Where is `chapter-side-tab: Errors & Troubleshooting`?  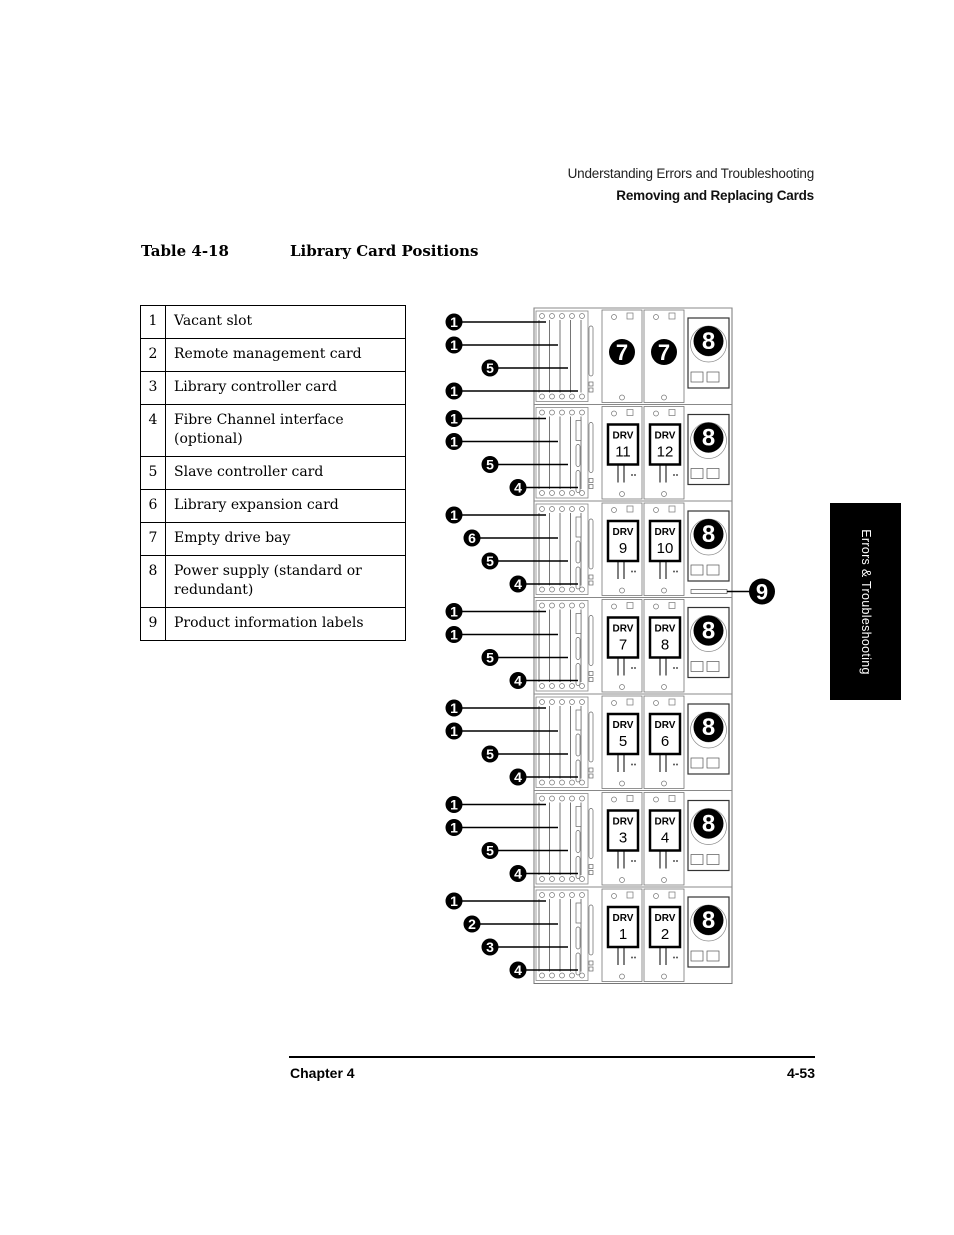 chapter-side-tab: Errors & Troubleshooting is located at coordinates (865, 601).